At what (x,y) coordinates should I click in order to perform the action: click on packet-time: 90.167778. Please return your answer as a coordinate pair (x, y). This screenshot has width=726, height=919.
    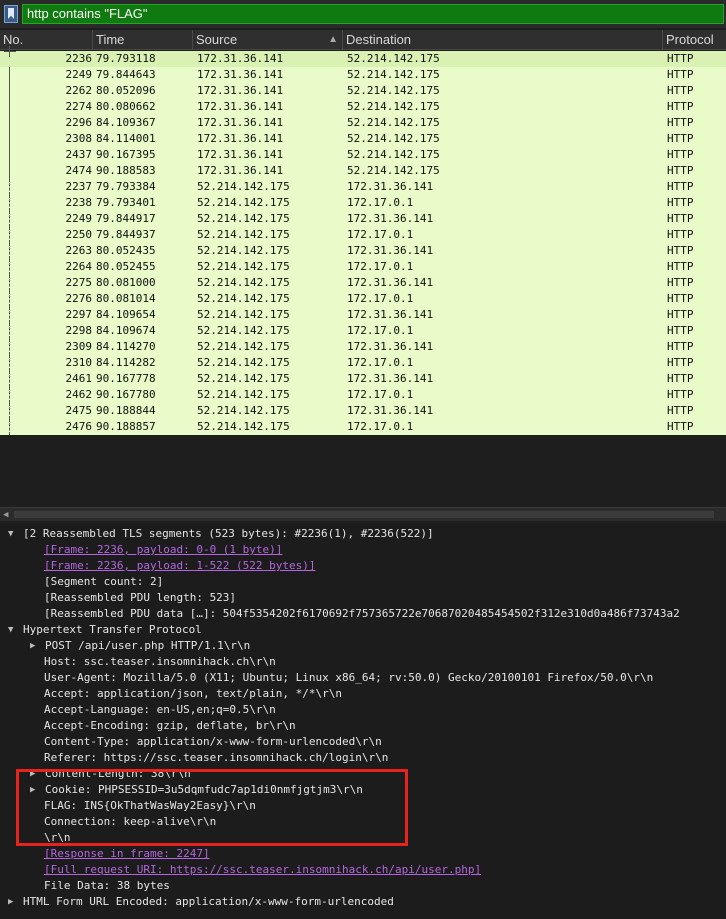
    Looking at the image, I should click on (126, 378).